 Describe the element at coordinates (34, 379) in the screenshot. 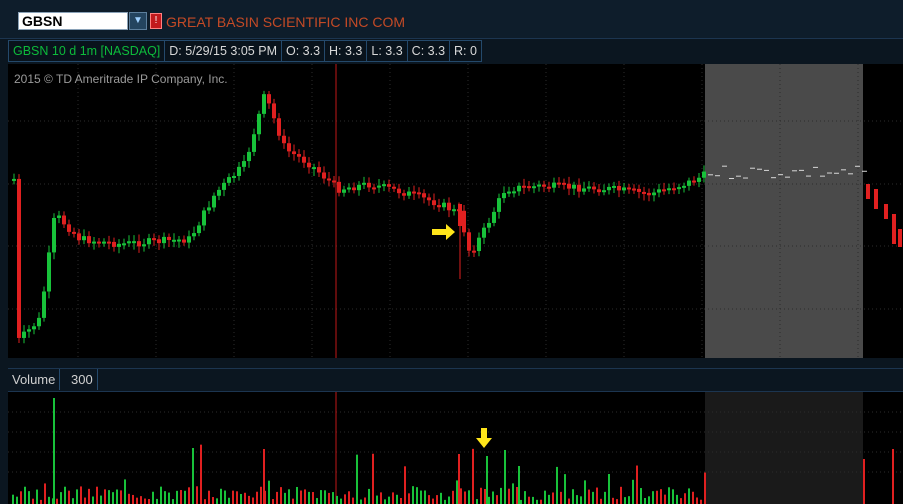

I see `volume-label: Volume` at that location.